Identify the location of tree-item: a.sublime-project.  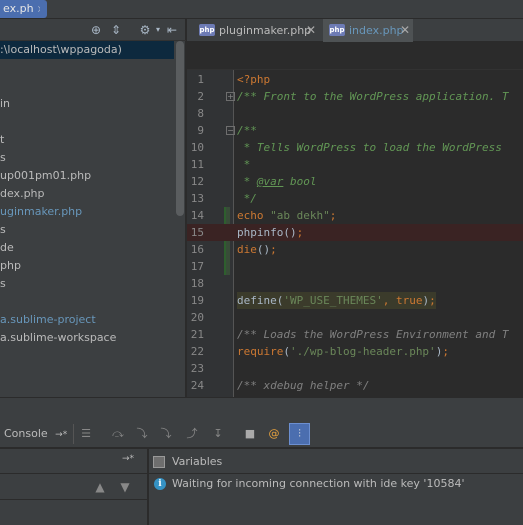
(87, 320).